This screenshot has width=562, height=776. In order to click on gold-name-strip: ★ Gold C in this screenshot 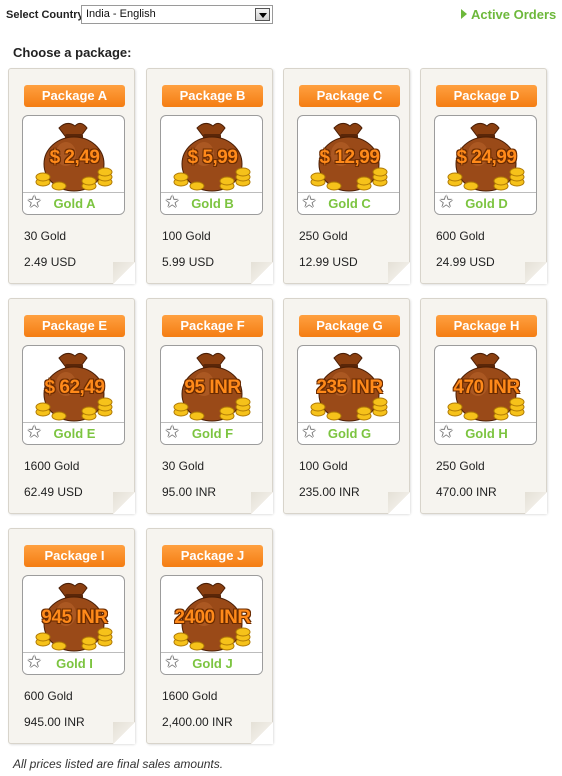, I will do `click(348, 203)`.